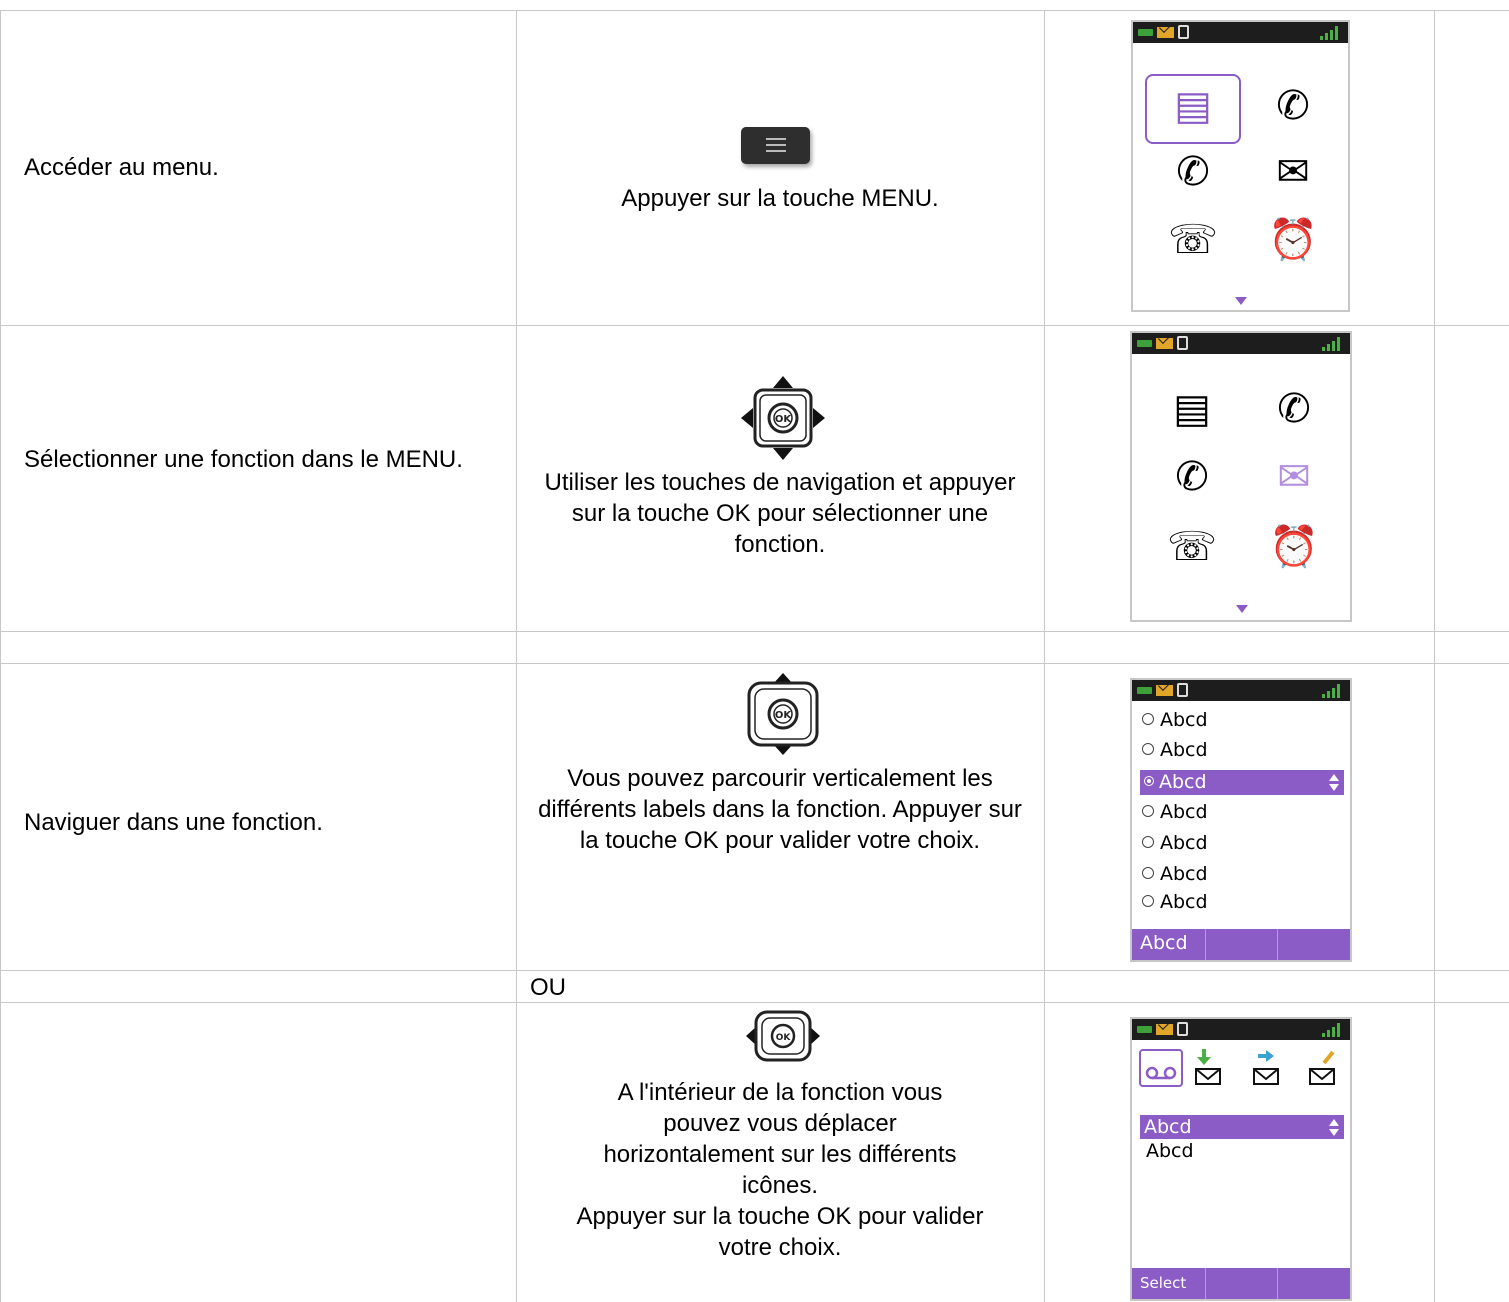  I want to click on softkey-bar: Abcd, so click(1241, 944).